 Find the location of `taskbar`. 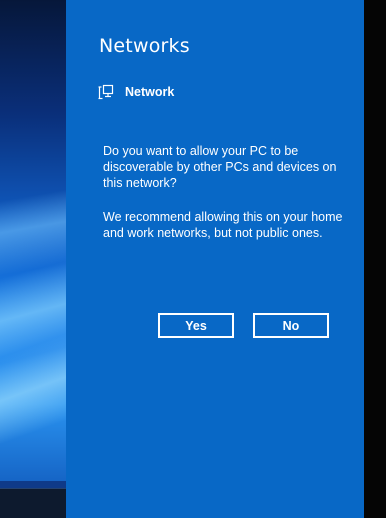

taskbar is located at coordinates (33, 499).